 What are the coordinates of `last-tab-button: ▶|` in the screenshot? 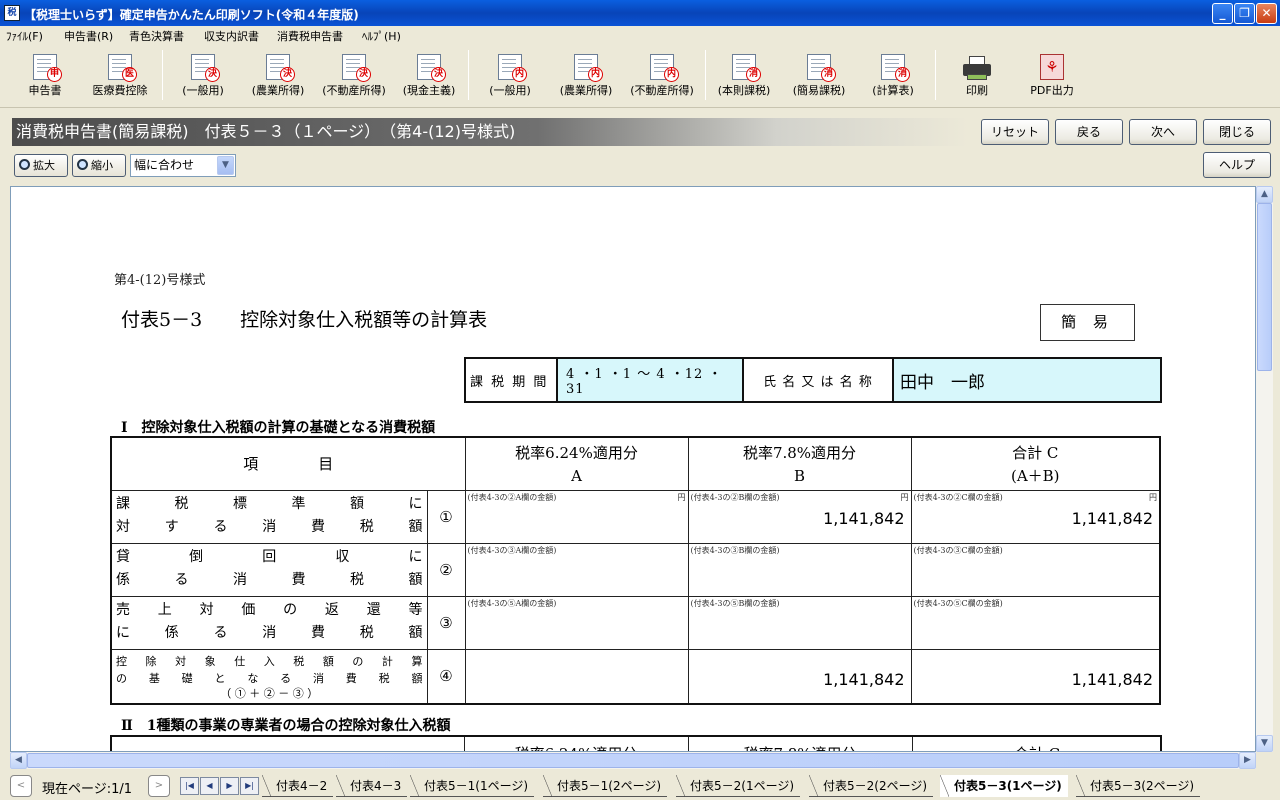 It's located at (249, 786).